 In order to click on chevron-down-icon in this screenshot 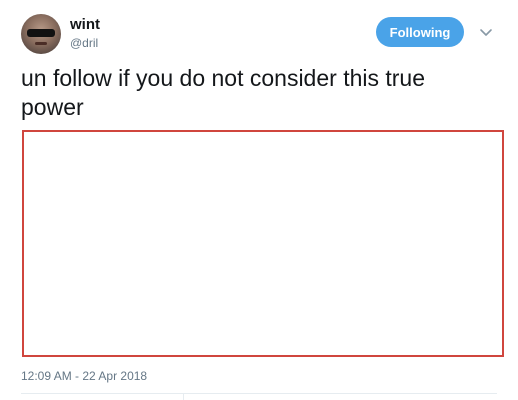, I will do `click(486, 32)`.